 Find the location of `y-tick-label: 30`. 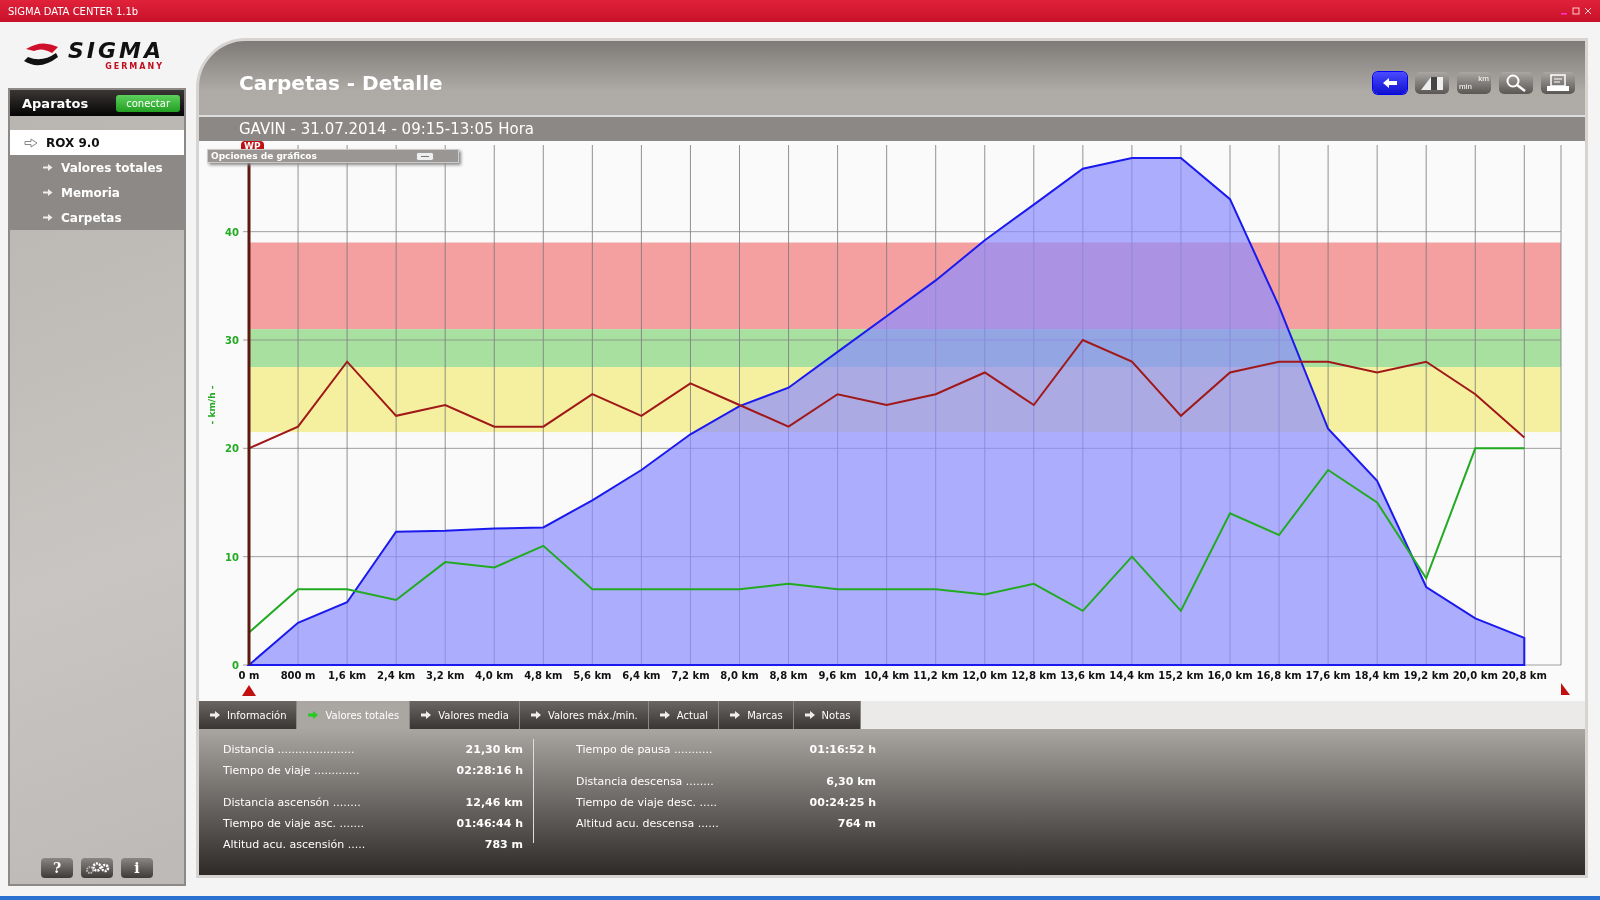

y-tick-label: 30 is located at coordinates (232, 340).